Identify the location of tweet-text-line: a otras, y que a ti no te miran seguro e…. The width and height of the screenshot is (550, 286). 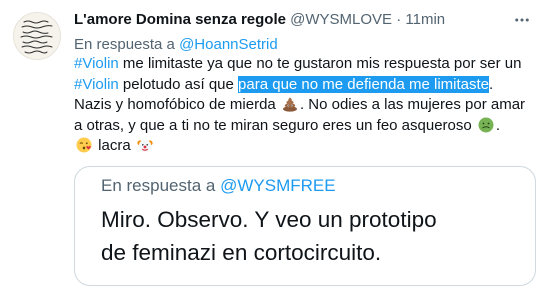
(305, 126).